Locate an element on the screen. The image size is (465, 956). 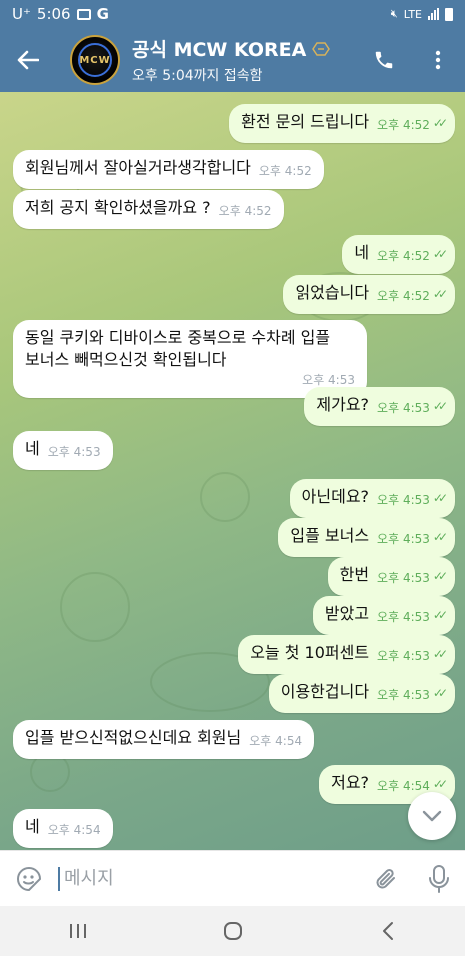
message-text-line: 동일 쿠키와 디바이스로 중복으로 수차례 입플 is located at coordinates (178, 337).